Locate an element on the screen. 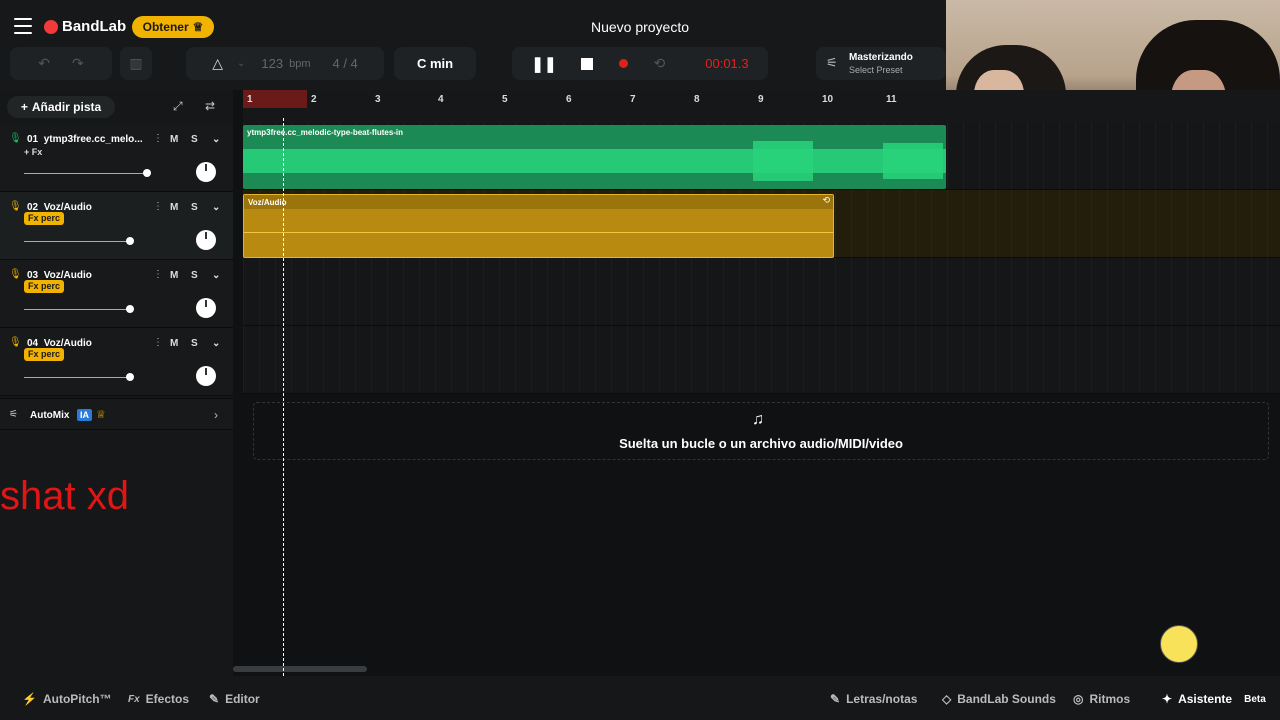 The width and height of the screenshot is (1280, 720). bar-ruler: 1 2 3 4 5 6 7 8 9 10 11 is located at coordinates (761, 106).